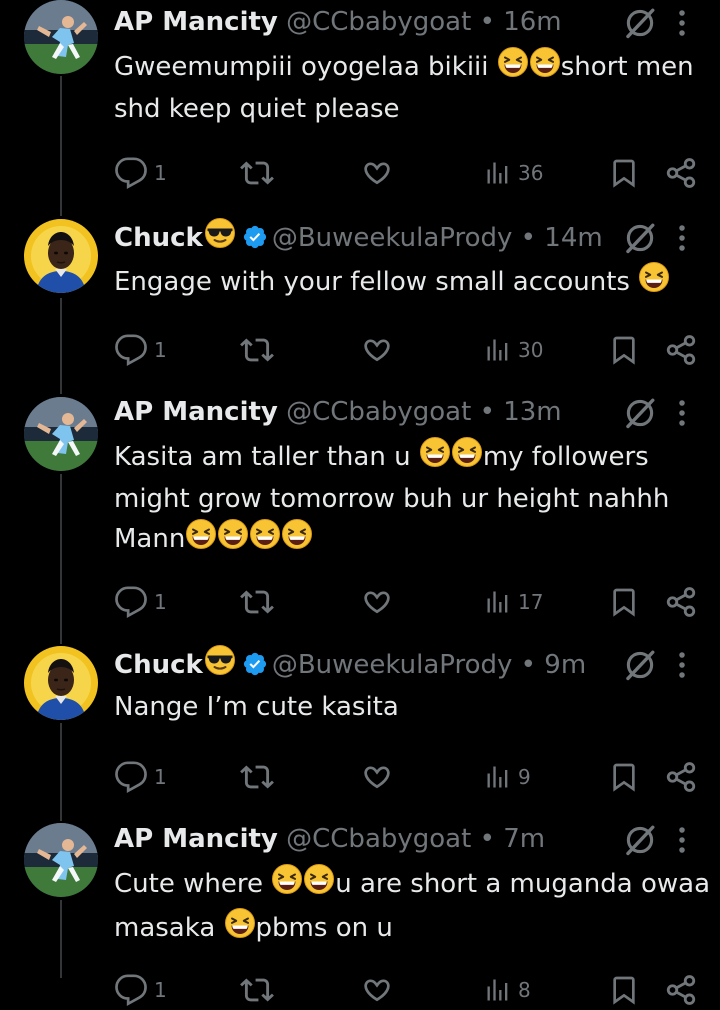 The width and height of the screenshot is (720, 1010). Describe the element at coordinates (160, 173) in the screenshot. I see `reply-count: 1` at that location.